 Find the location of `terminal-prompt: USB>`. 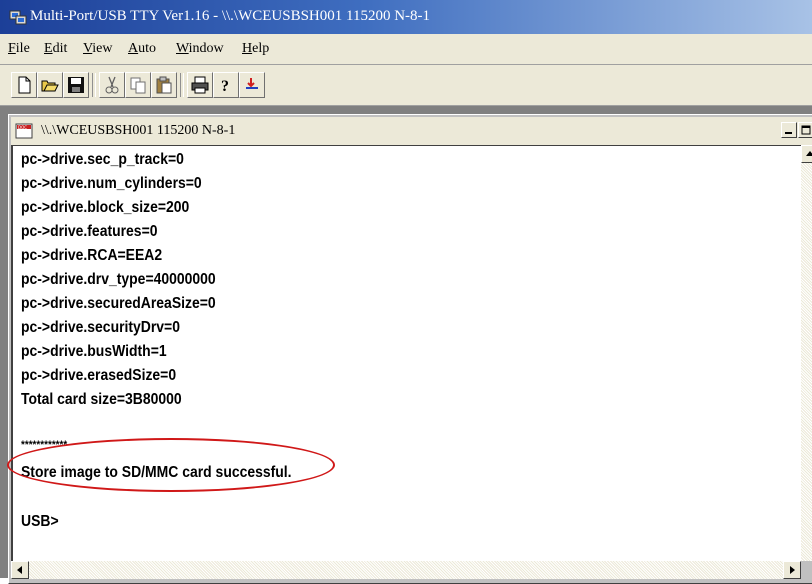

terminal-prompt: USB> is located at coordinates (40, 521).